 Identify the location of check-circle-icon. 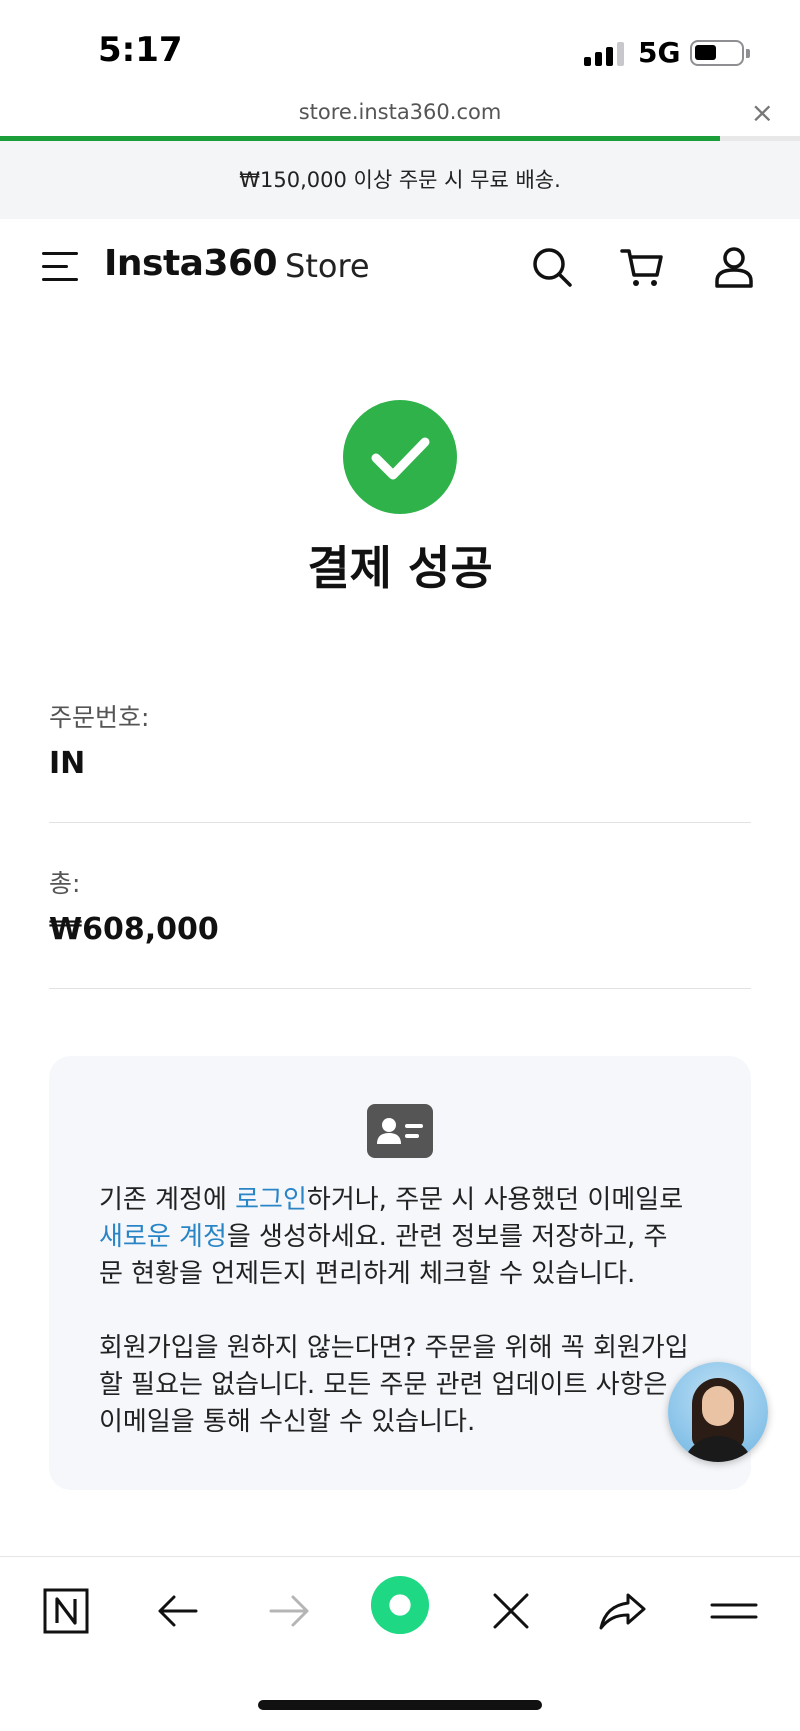
(400, 457).